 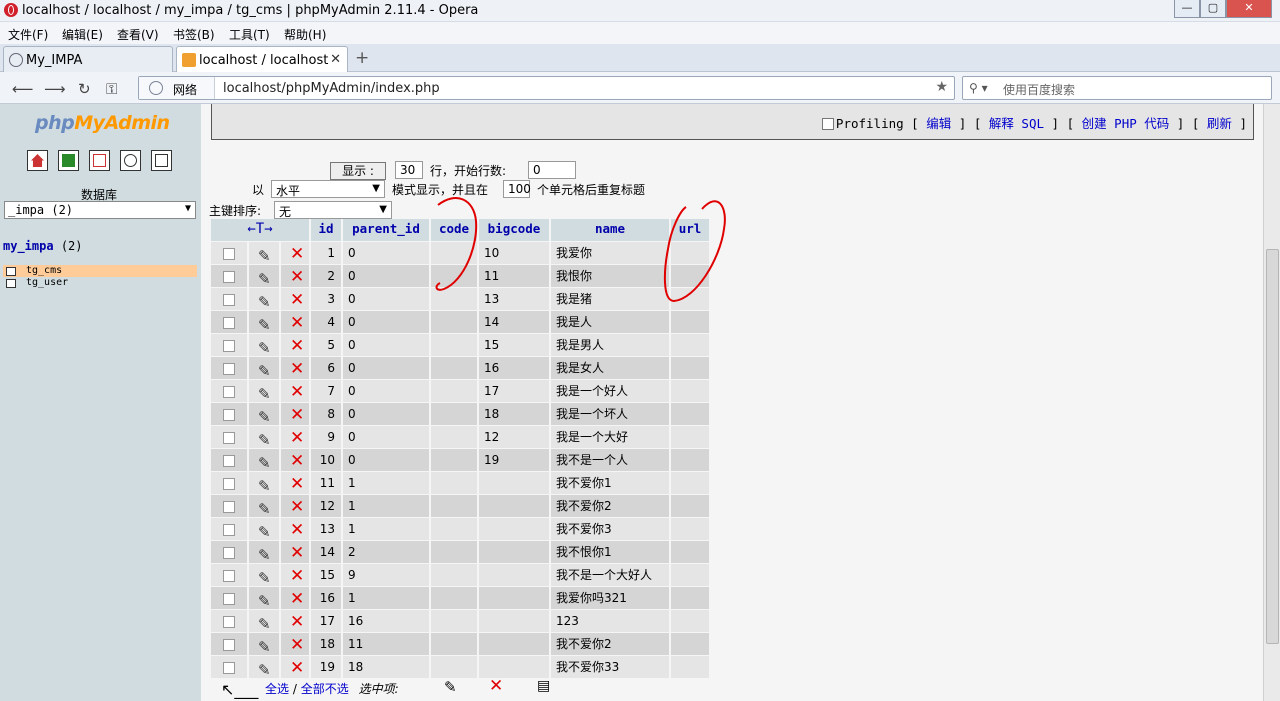 What do you see at coordinates (1117, 88) in the screenshot?
I see `search-box: ⚲ ▾ 使用百度搜索` at bounding box center [1117, 88].